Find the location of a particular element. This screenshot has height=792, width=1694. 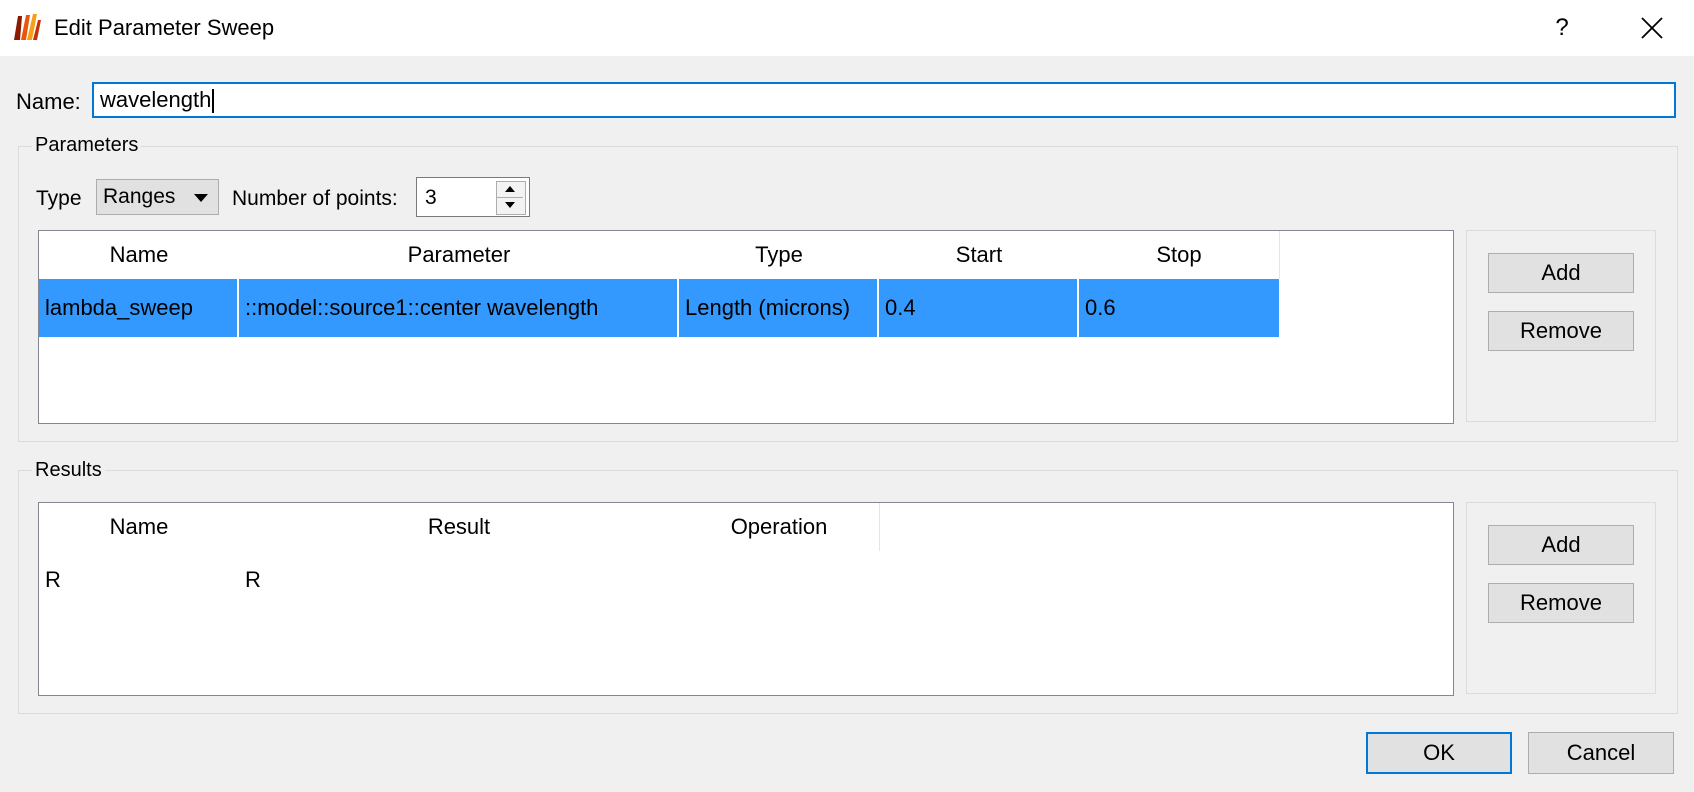

parameters-group-label: Parameters is located at coordinates (87, 145).